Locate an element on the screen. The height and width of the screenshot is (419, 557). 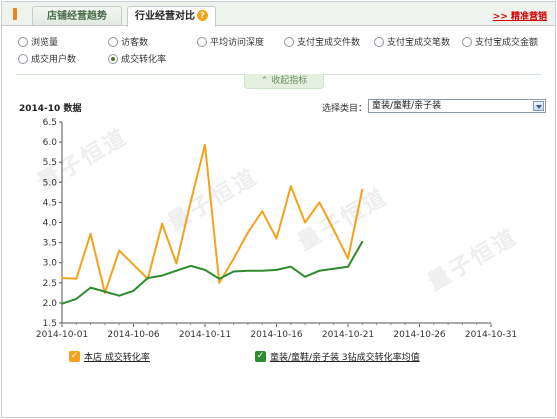
y-tick-label: 5.0 is located at coordinates (50, 183).